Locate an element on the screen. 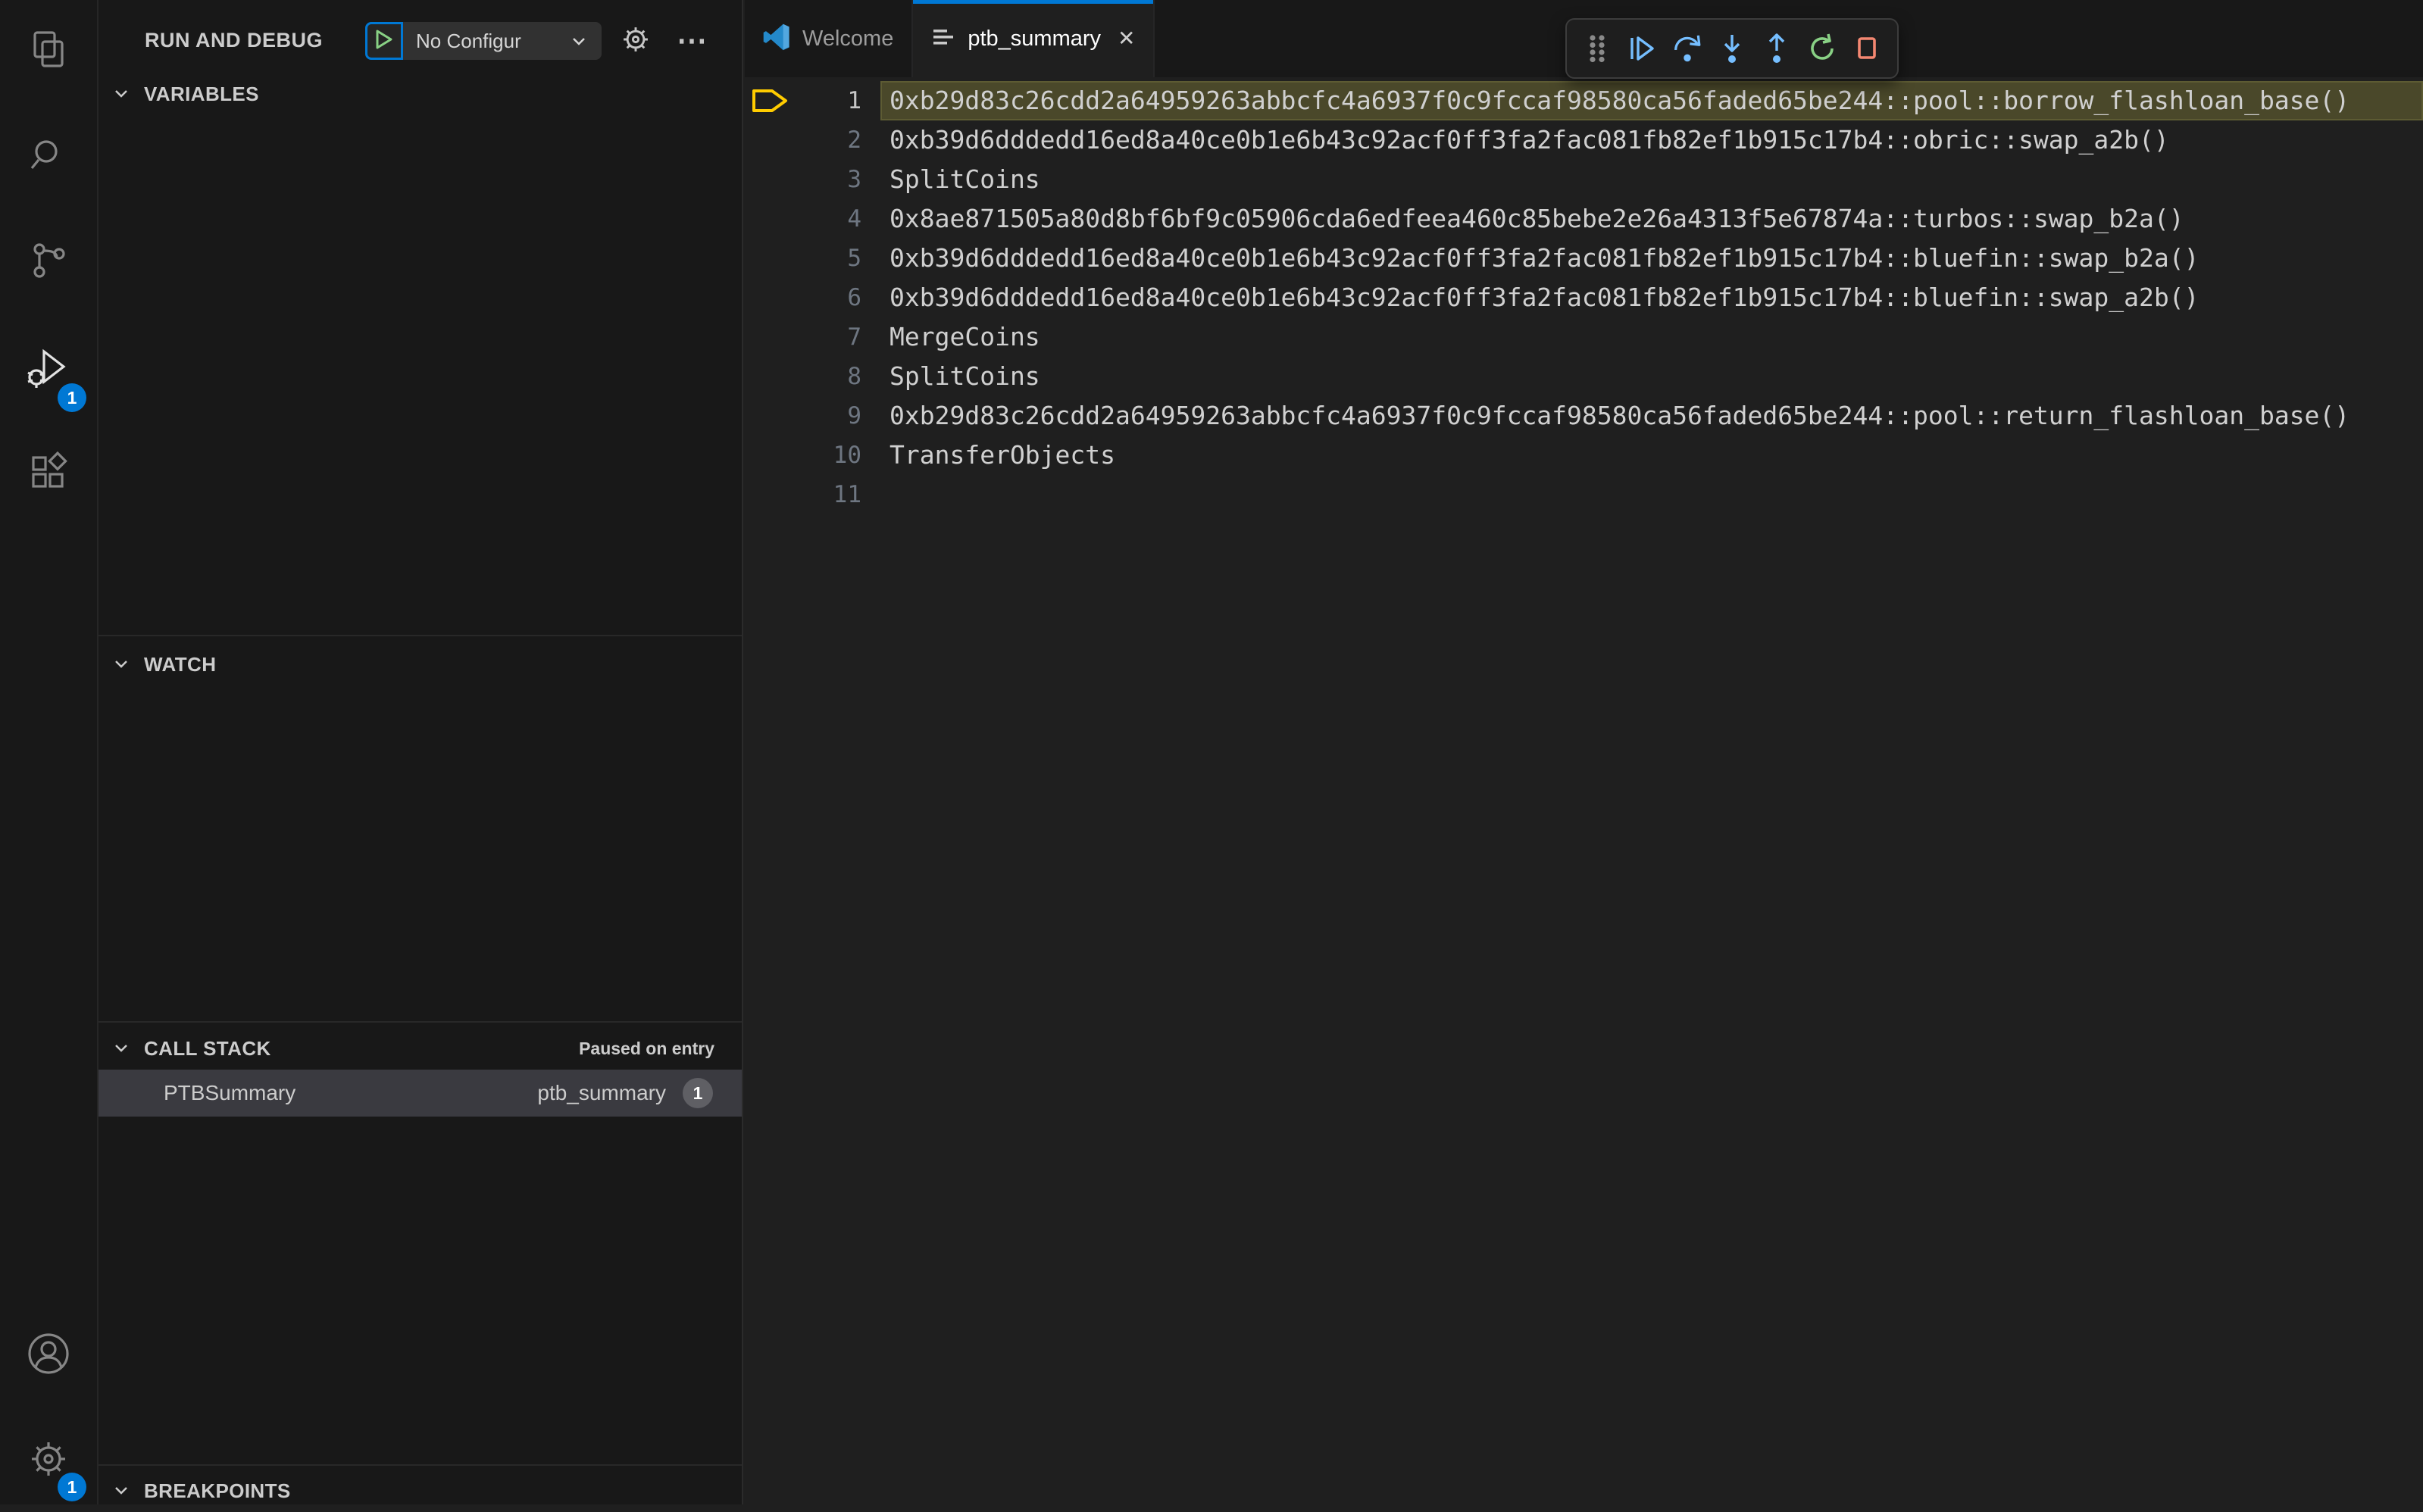 The image size is (2423, 1512). activity-item-source-control is located at coordinates (48, 262).